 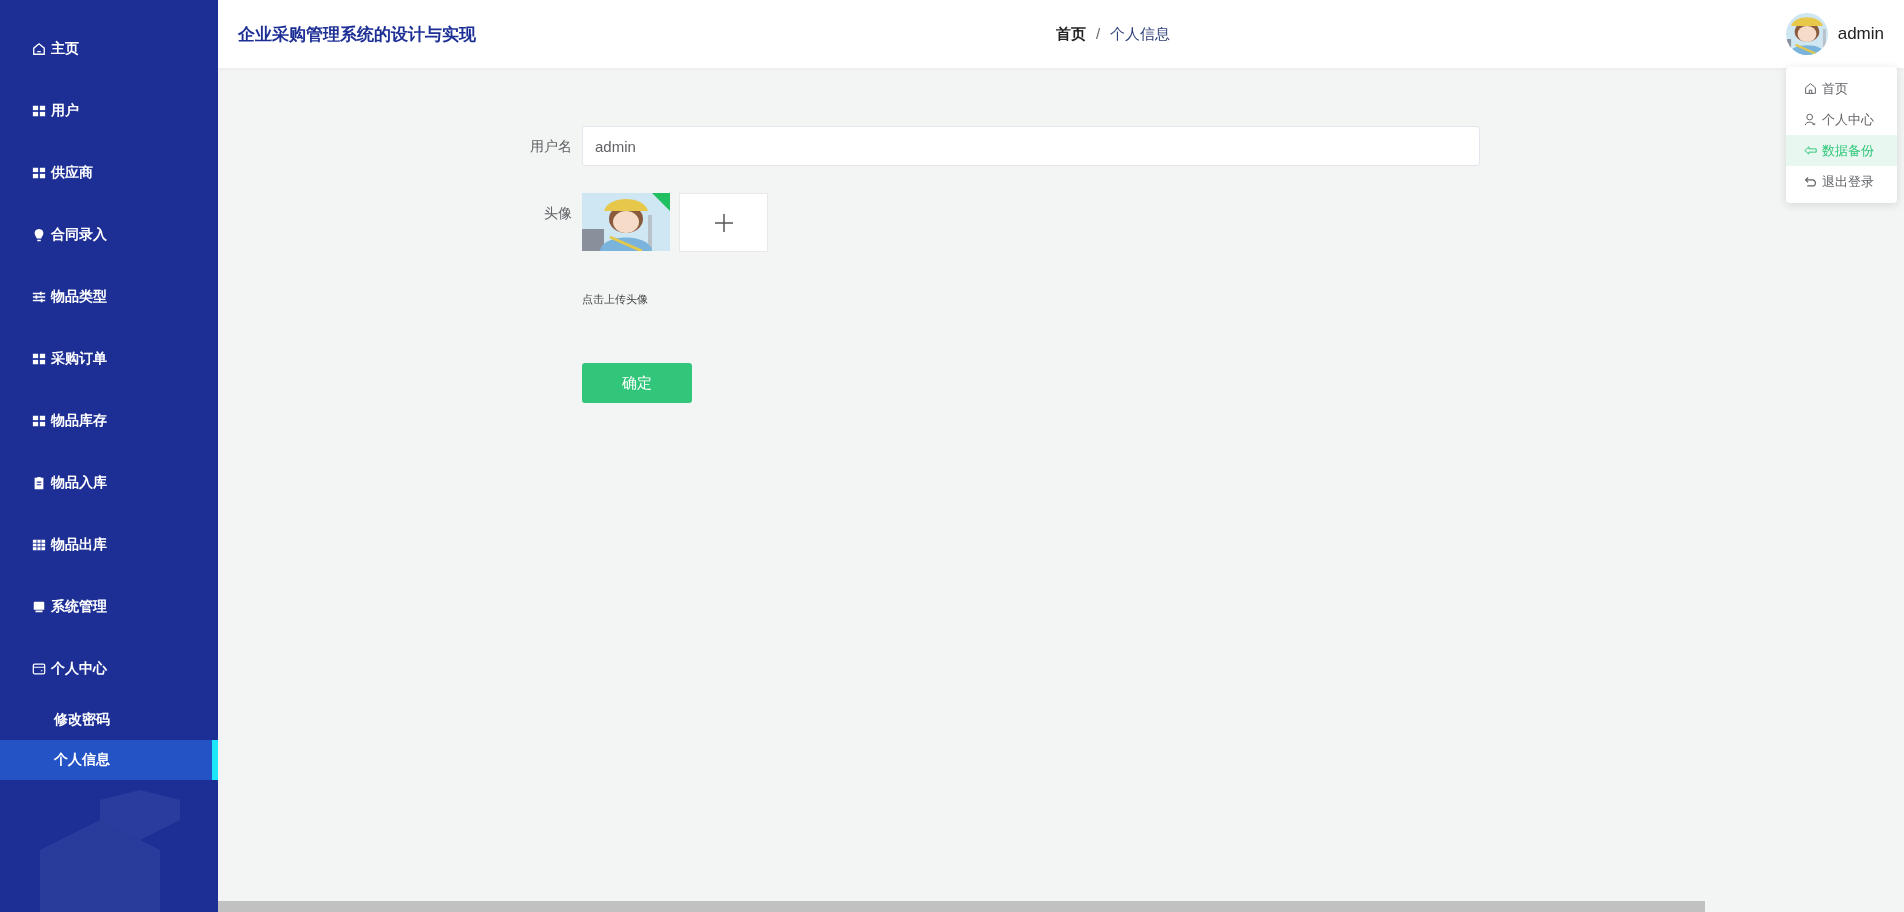 I want to click on sidebar-item: 物品出库, so click(x=109, y=545).